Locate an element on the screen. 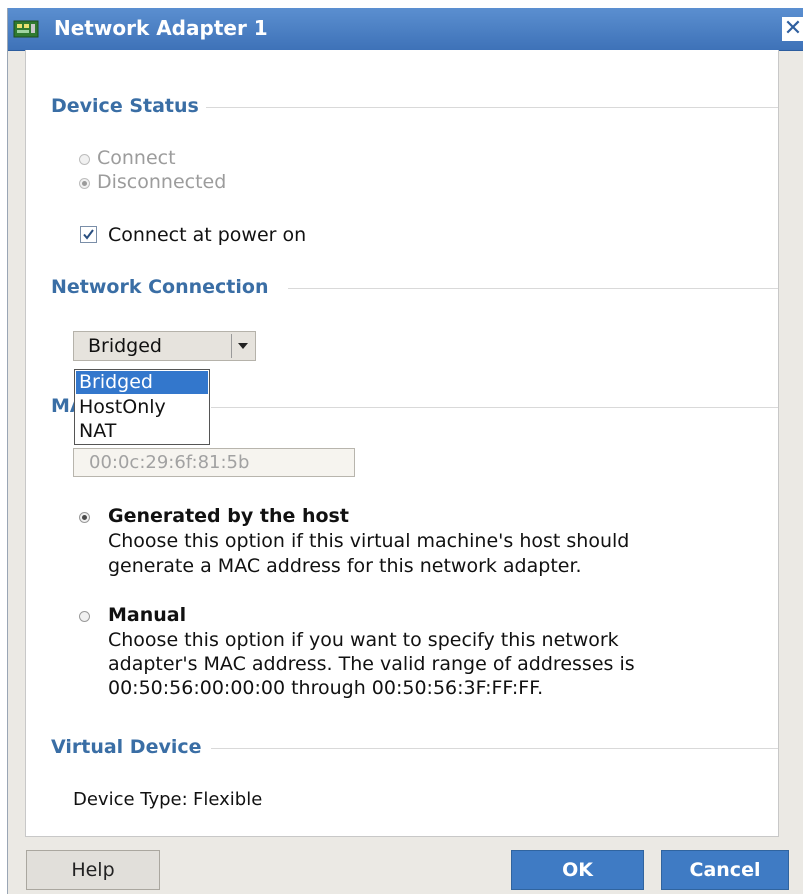 Image resolution: width=803 pixels, height=894 pixels. section-heading: Device Status is located at coordinates (125, 106).